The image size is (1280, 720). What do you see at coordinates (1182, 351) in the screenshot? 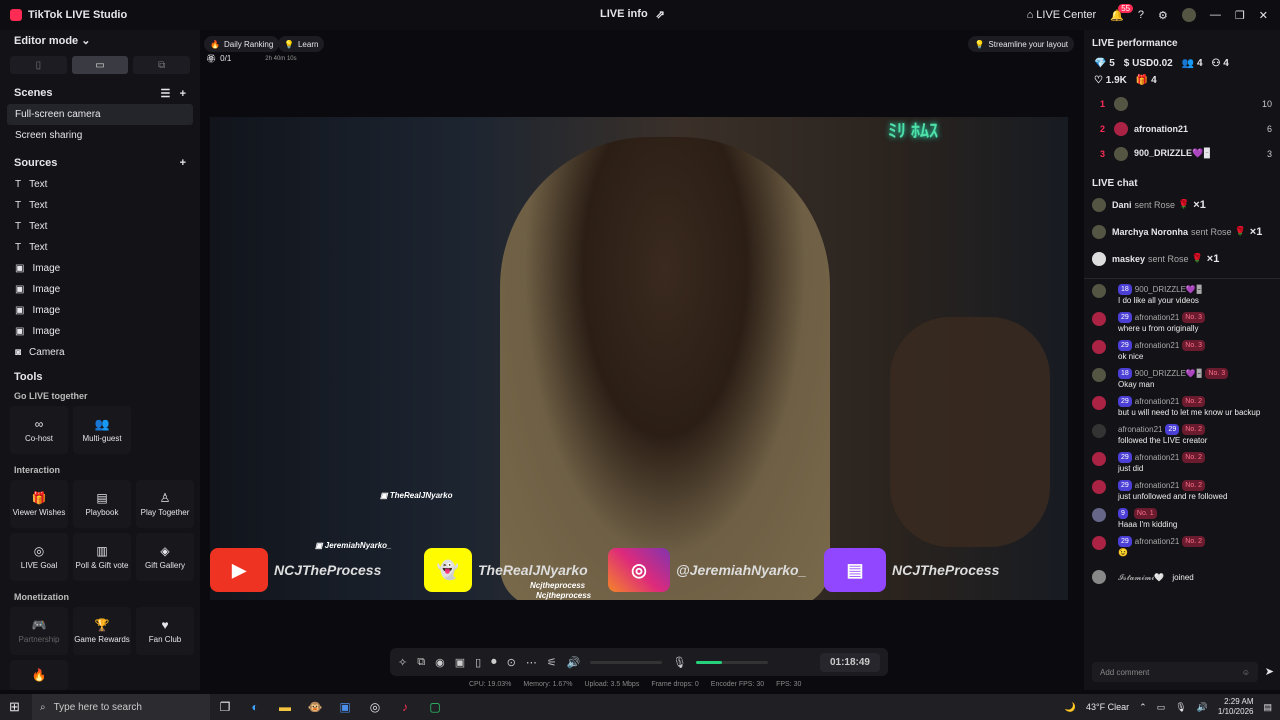
I see `chat-message: 29 afronation21 No. 3 ok nice` at bounding box center [1182, 351].